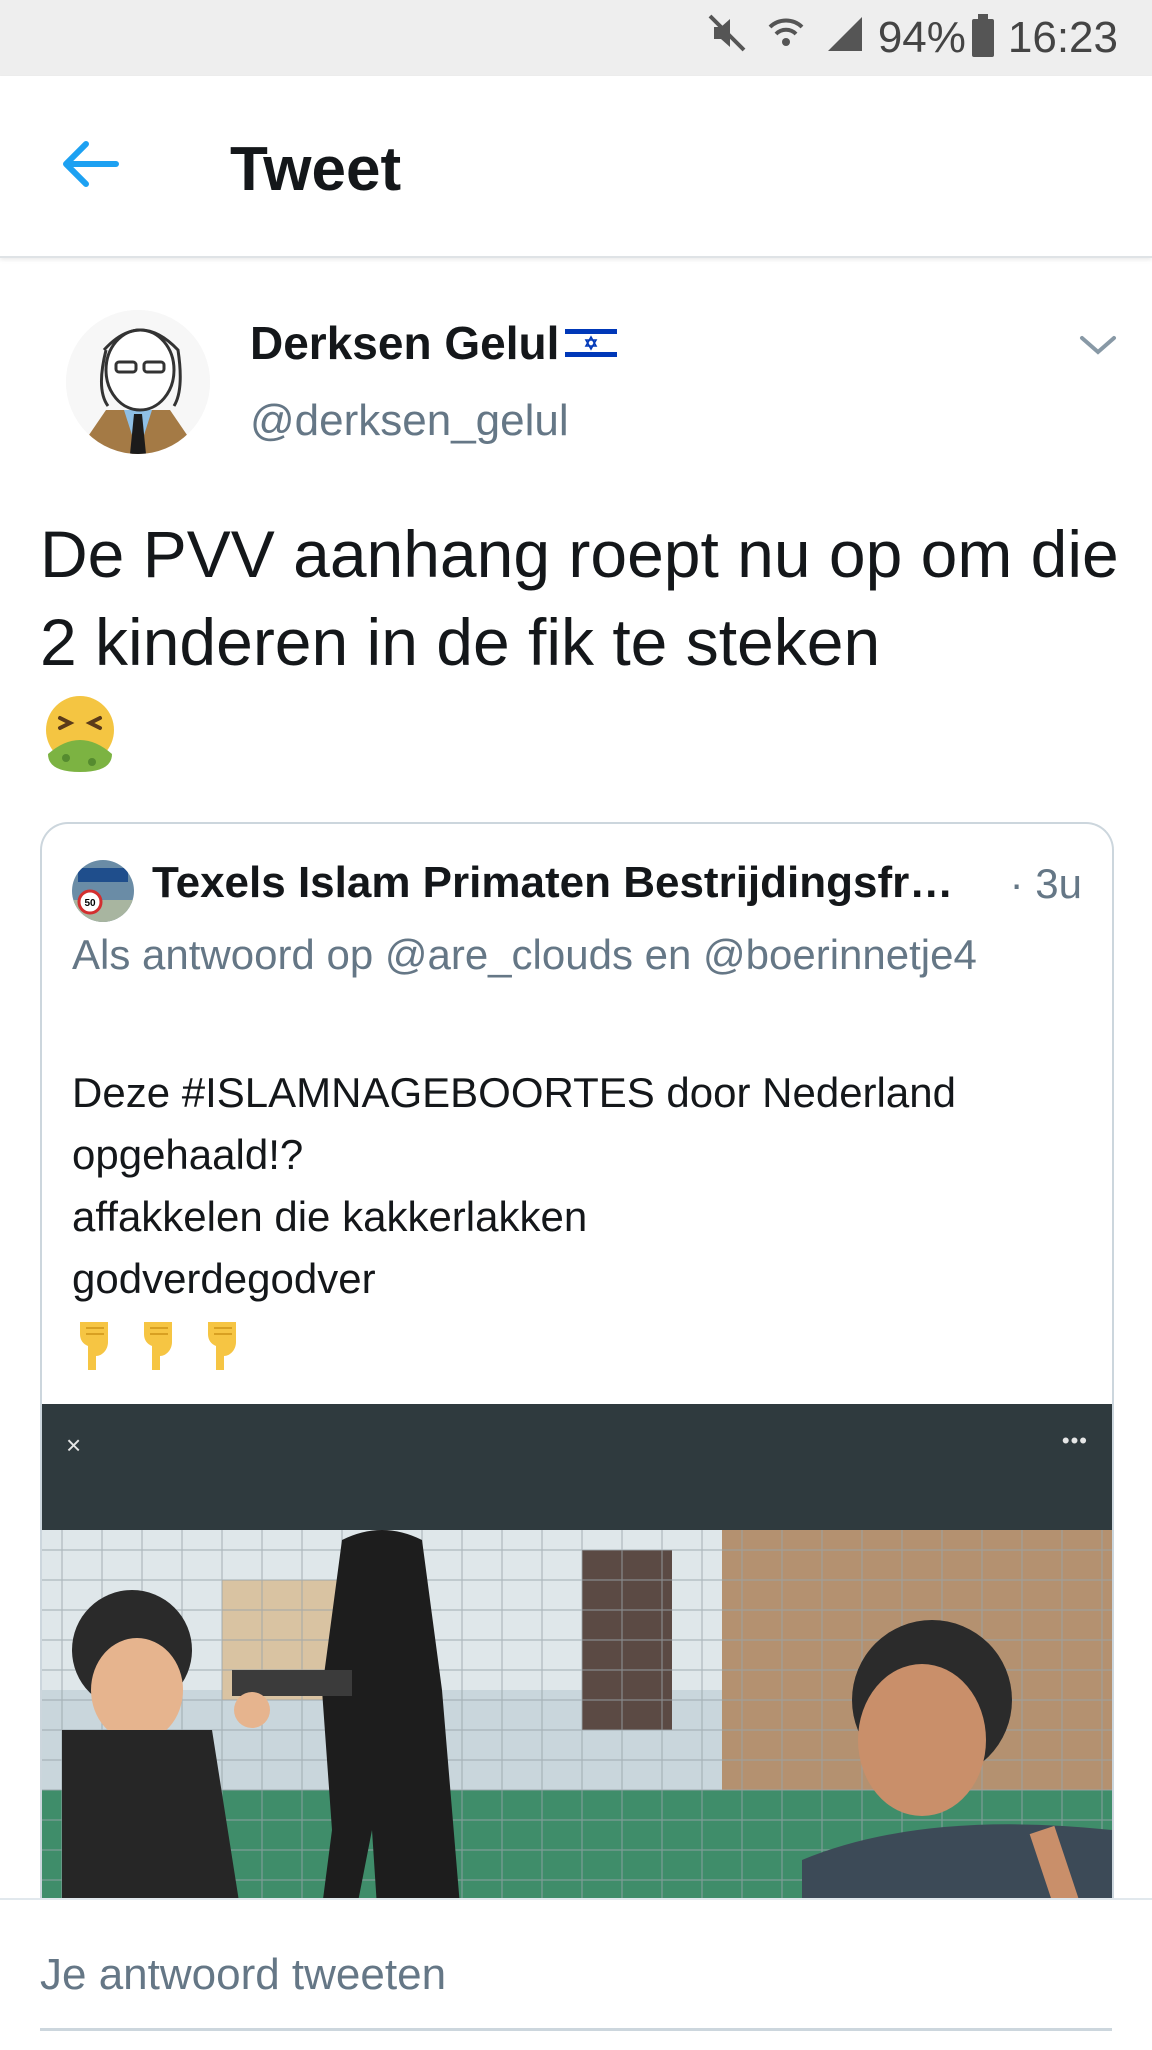 This screenshot has width=1152, height=2050. Describe the element at coordinates (243, 1975) in the screenshot. I see `reply-input: Je antwoord tweeten` at that location.